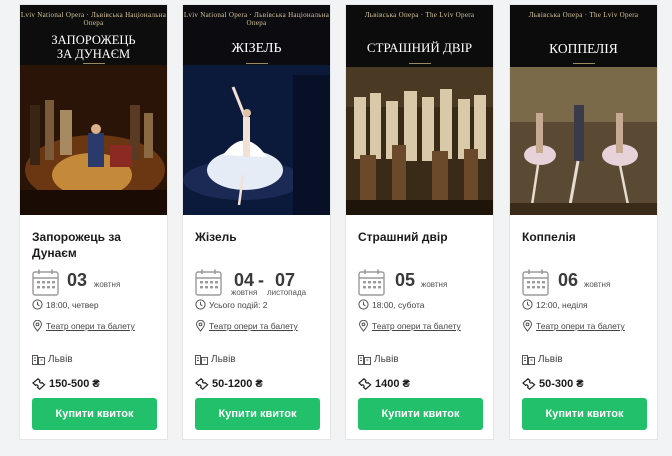  What do you see at coordinates (77, 280) in the screenshot?
I see `event-day: 03` at bounding box center [77, 280].